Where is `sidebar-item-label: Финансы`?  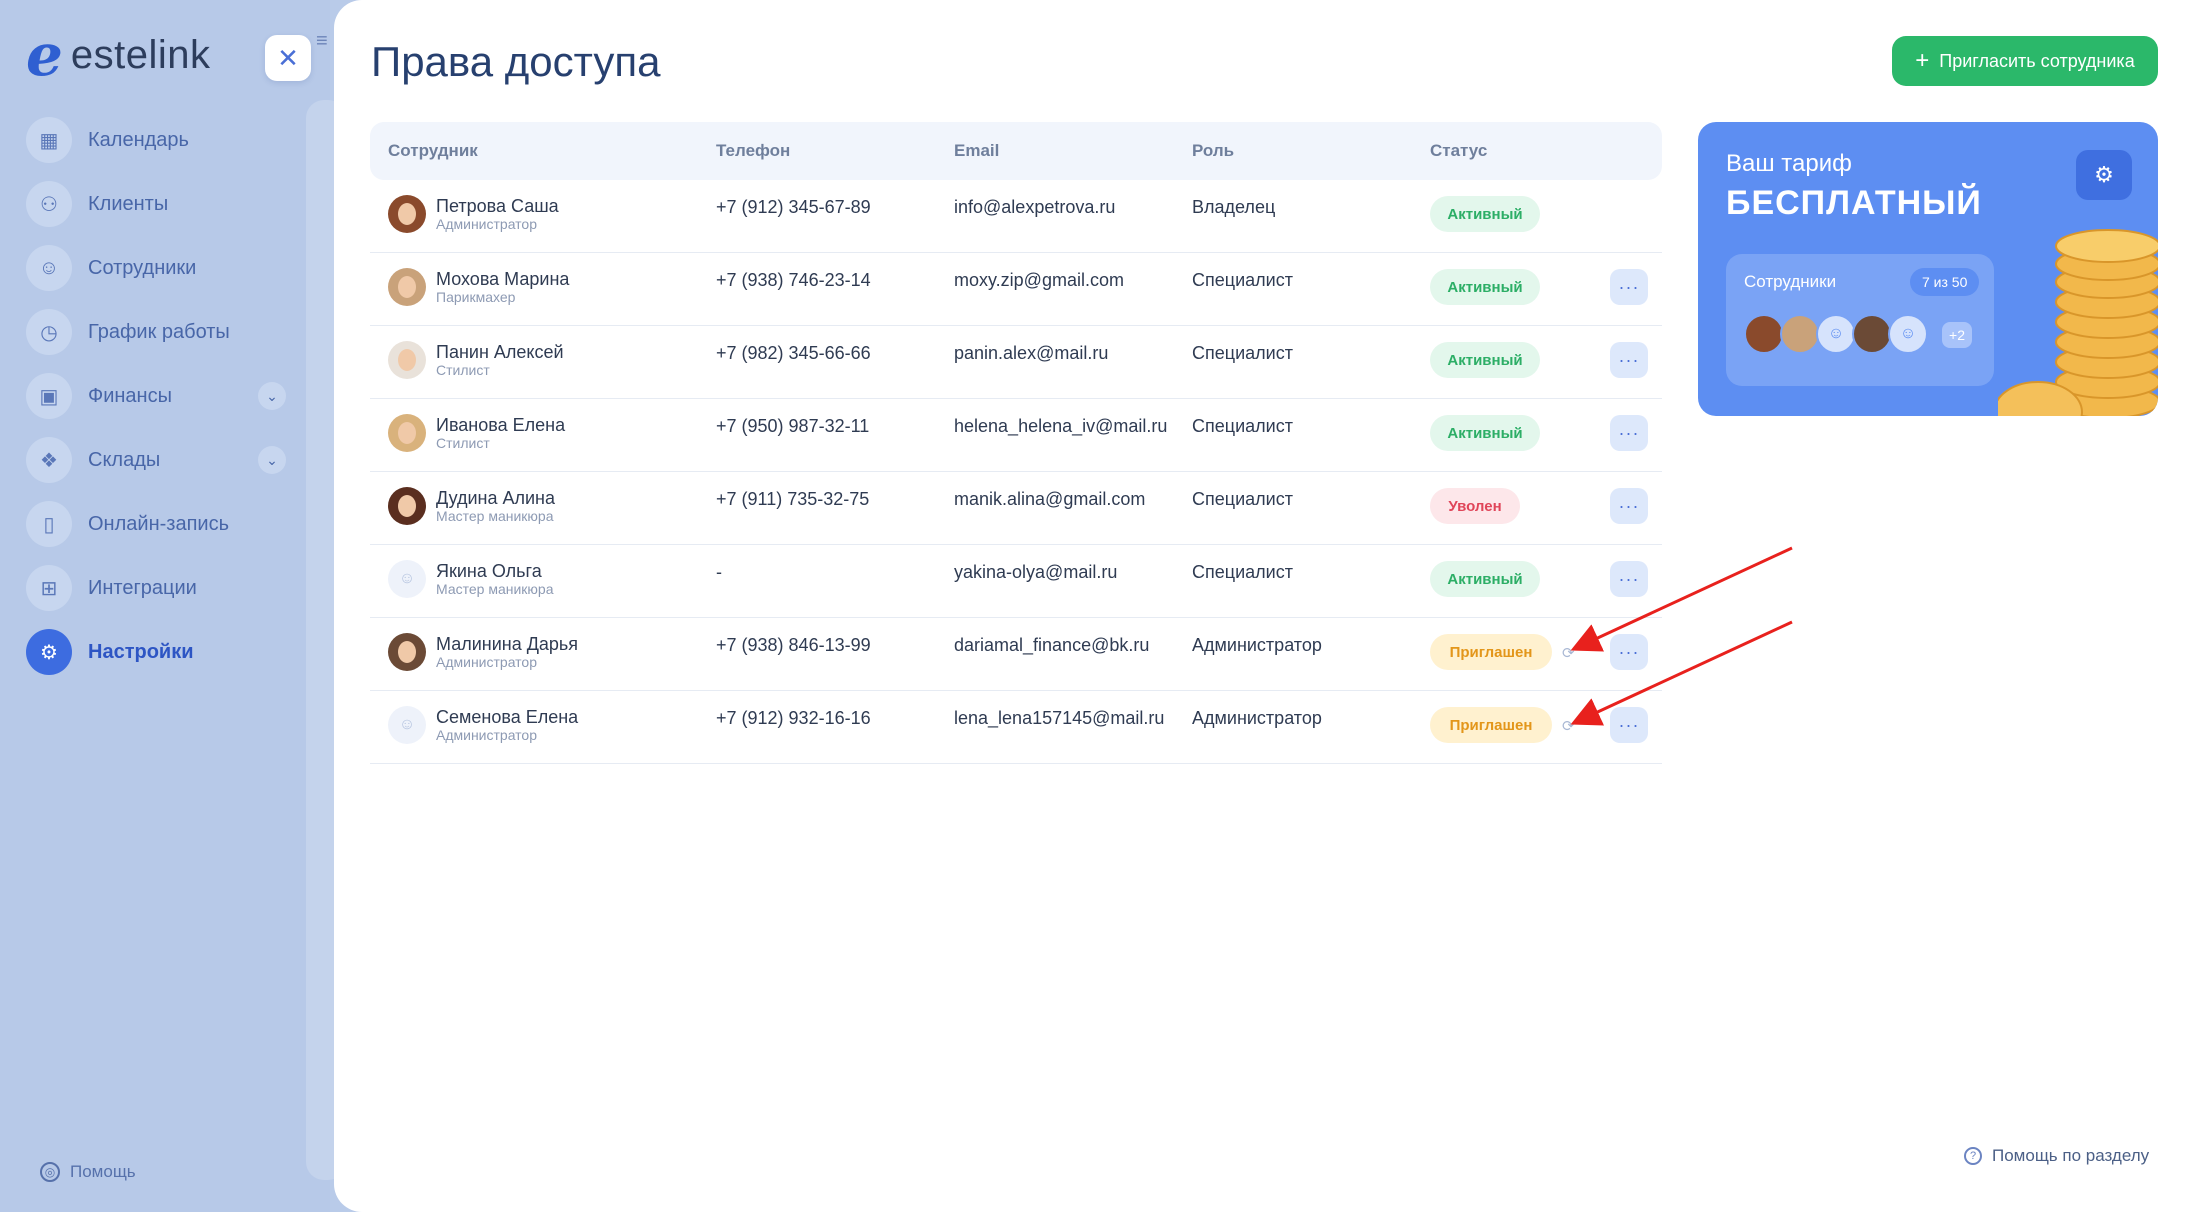 sidebar-item-label: Финансы is located at coordinates (130, 395).